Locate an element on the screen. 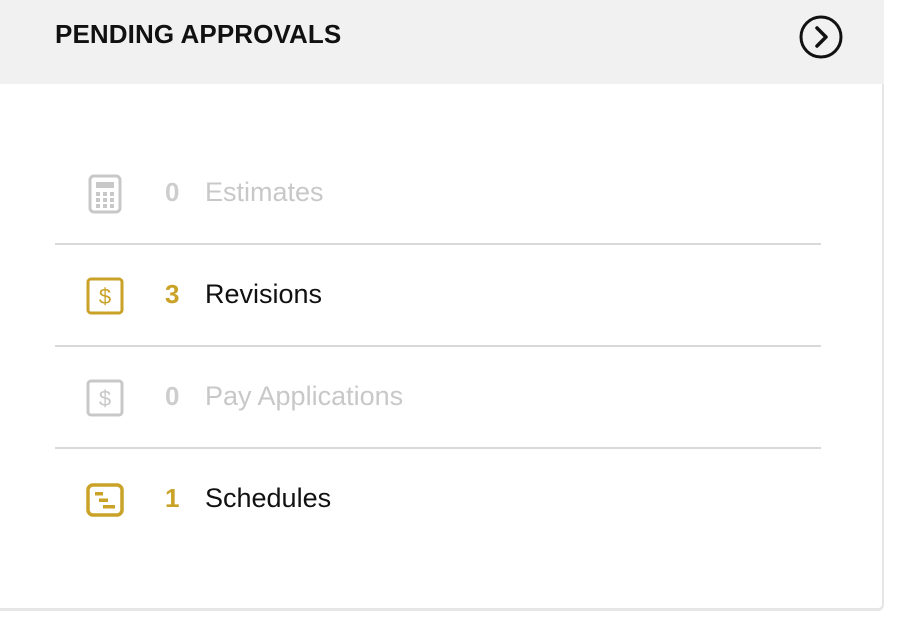 The height and width of the screenshot is (628, 900). chevron-right-circle-icon is located at coordinates (821, 37).